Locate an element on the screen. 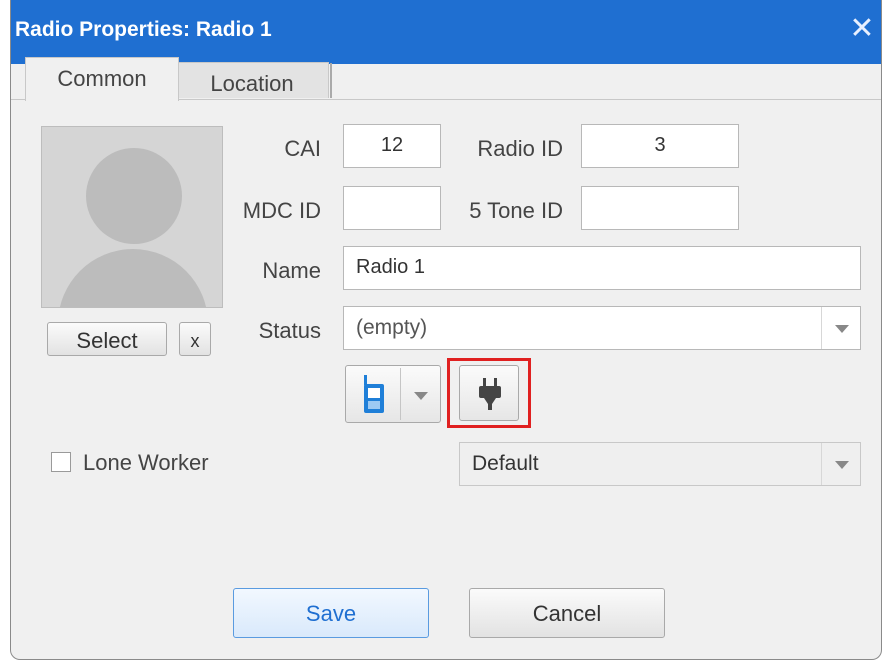 This screenshot has height=662, width=884. avatar-body is located at coordinates (133, 278).